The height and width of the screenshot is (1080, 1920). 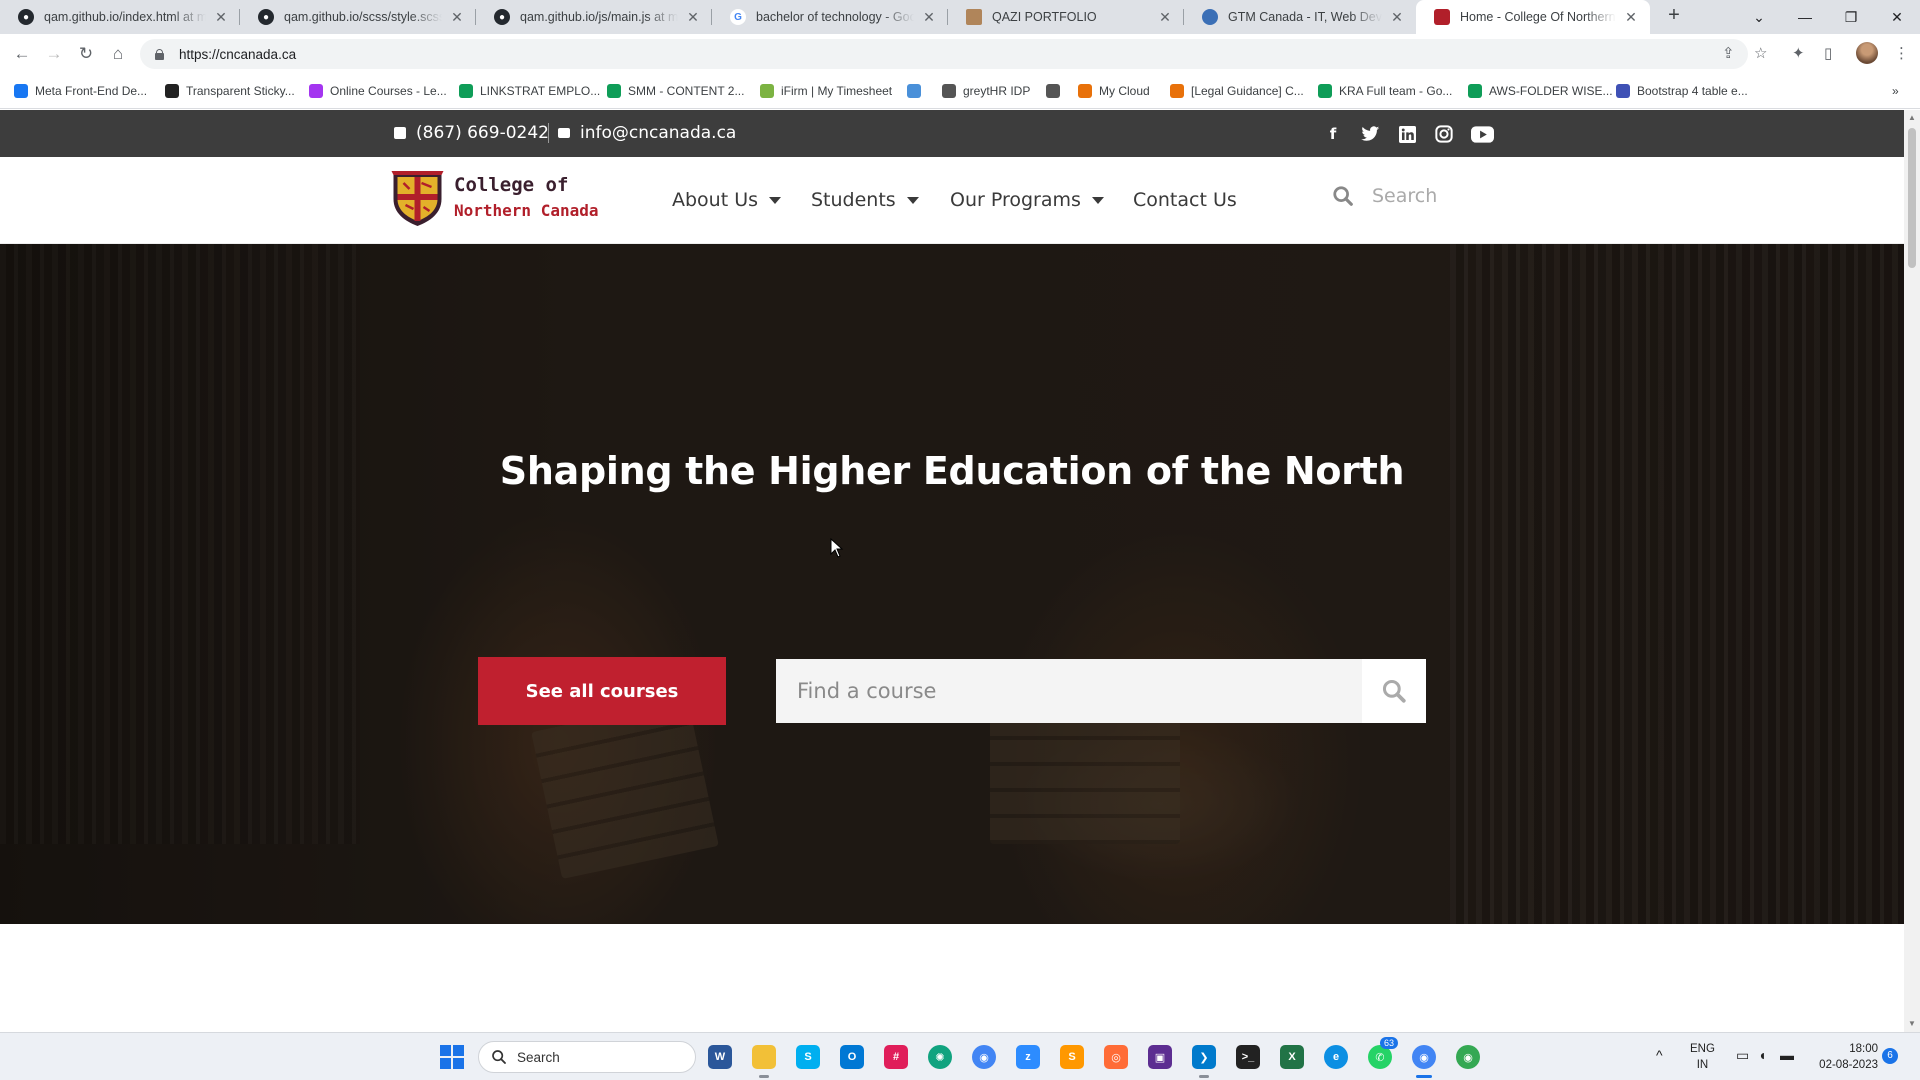 What do you see at coordinates (1843, 1057) in the screenshot?
I see `clock: 18:00 02-08-2023` at bounding box center [1843, 1057].